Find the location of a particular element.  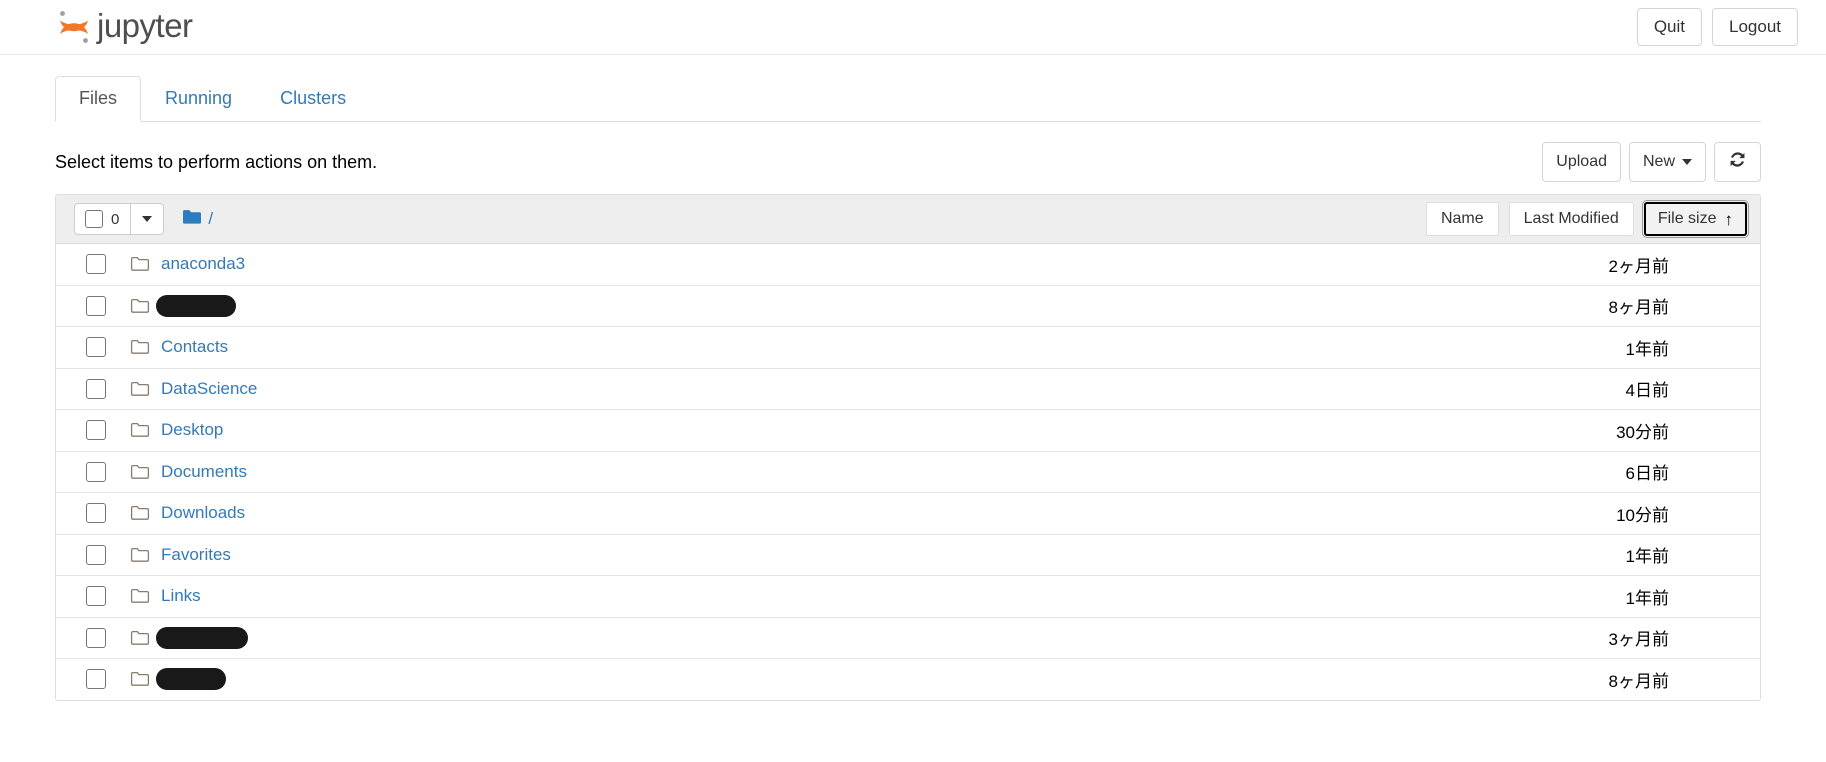

item-name-link: Links is located at coordinates (181, 596).